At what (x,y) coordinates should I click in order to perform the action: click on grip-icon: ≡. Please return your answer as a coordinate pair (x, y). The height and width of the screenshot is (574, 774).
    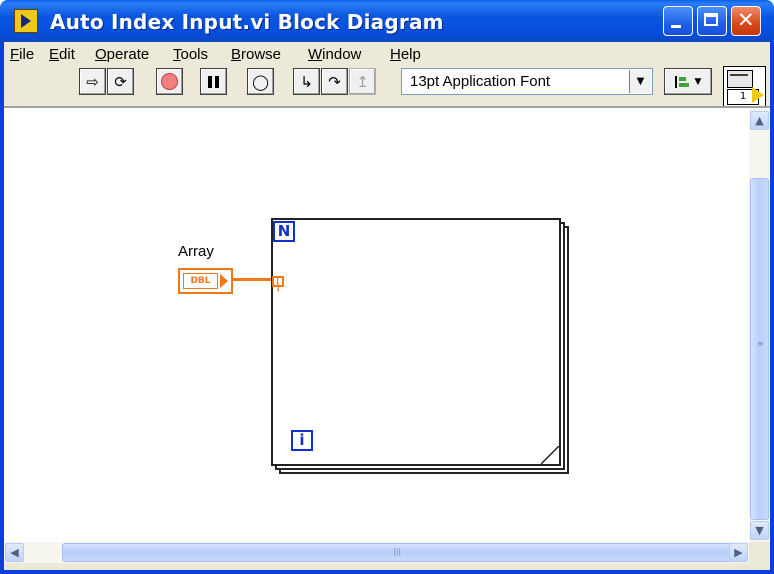
    Looking at the image, I should click on (760, 343).